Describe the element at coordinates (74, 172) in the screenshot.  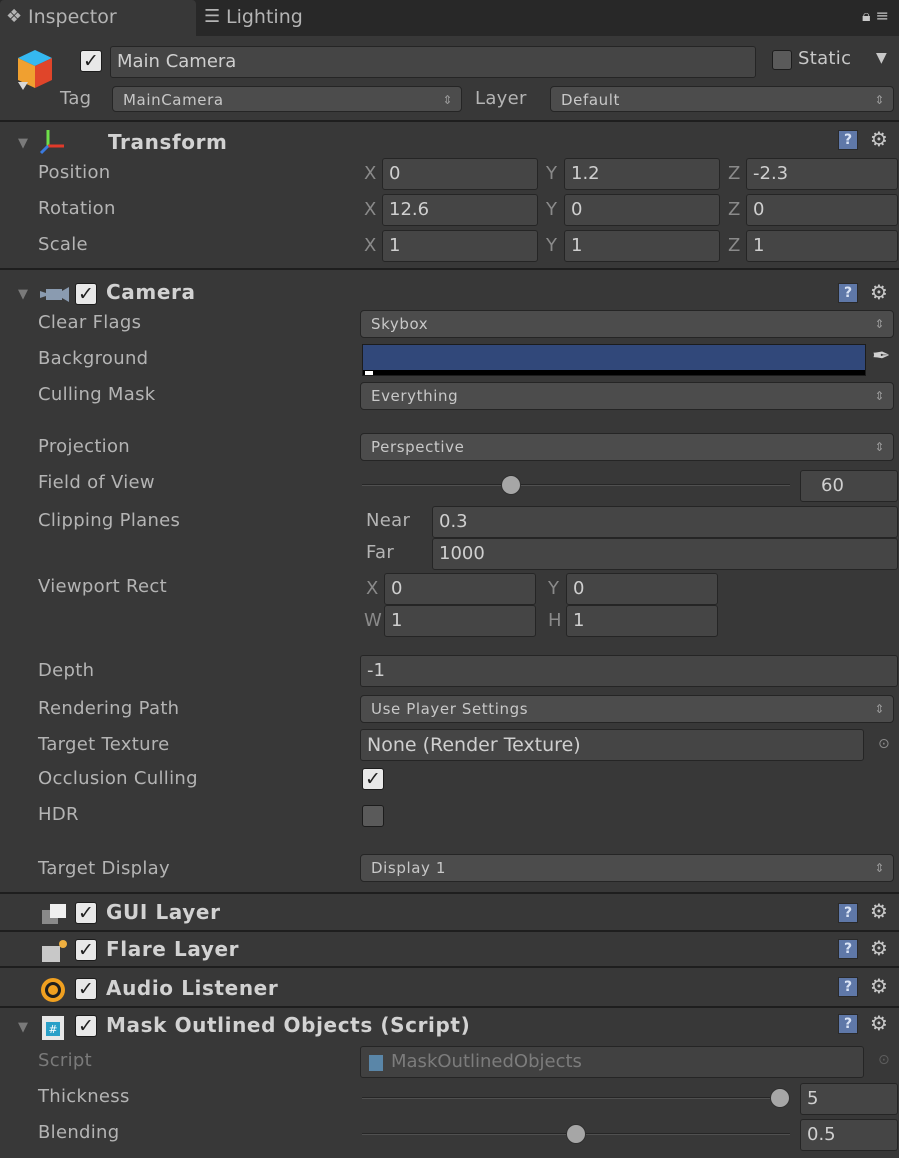
I see `transform-row-label: Position` at that location.